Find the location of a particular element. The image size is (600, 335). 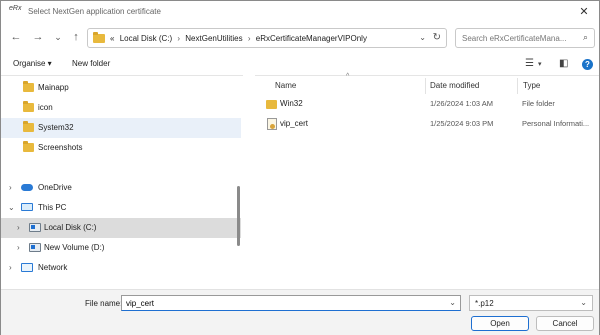

computer-icon is located at coordinates (27, 207).